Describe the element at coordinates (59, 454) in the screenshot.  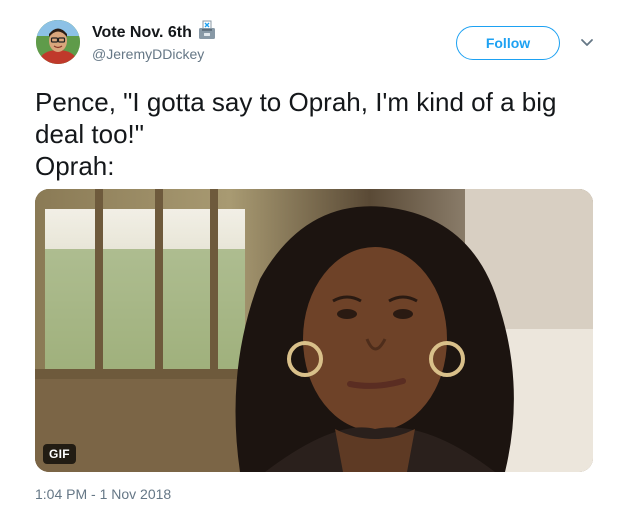
I see `gif-badge: GIF` at that location.